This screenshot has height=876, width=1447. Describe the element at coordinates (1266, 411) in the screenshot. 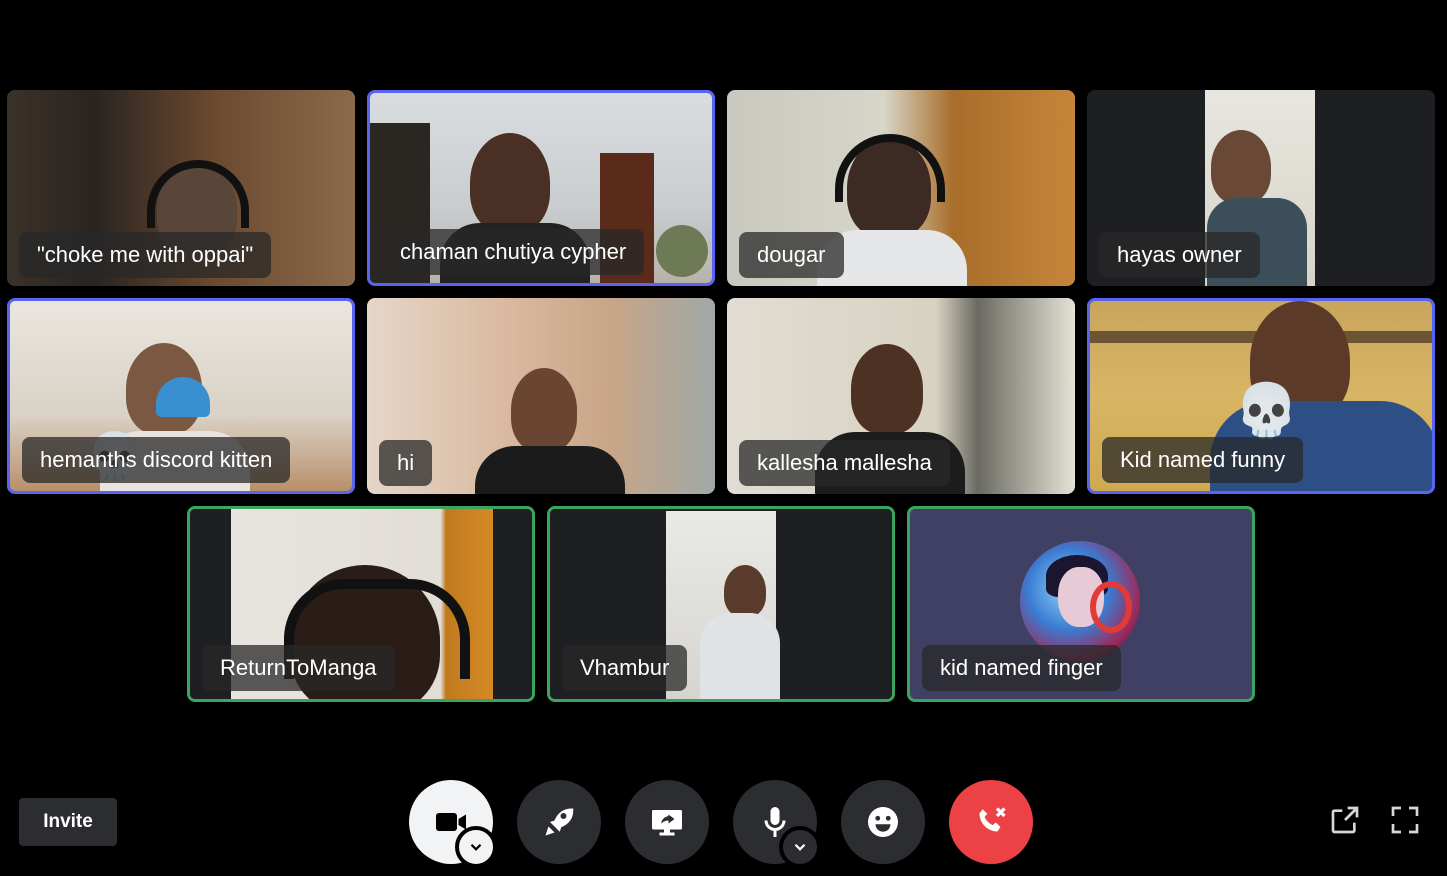

I see `skull-emoji-effect: 💀` at that location.